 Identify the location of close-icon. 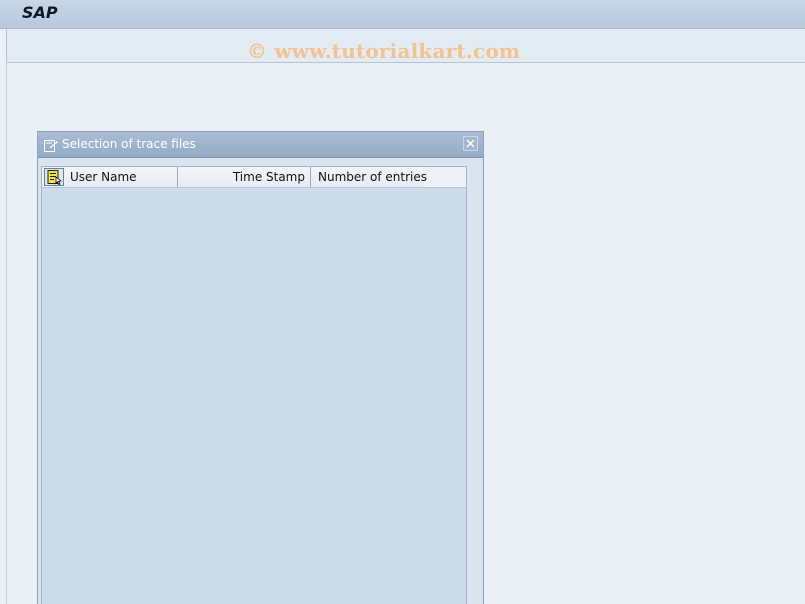
(470, 143).